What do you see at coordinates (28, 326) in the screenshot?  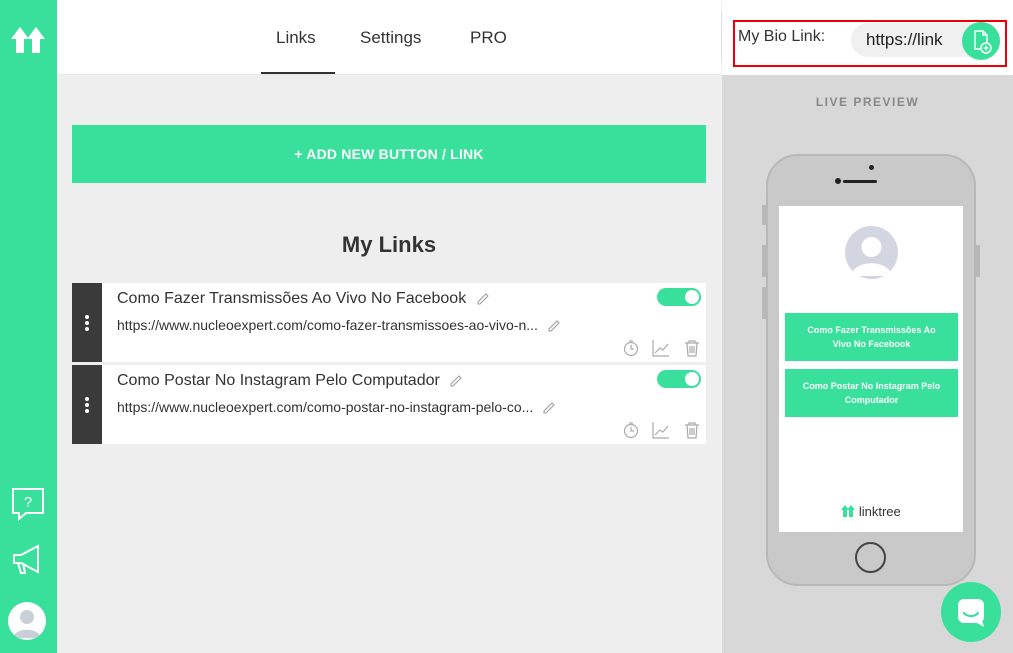 I see `left-sidebar: ?` at bounding box center [28, 326].